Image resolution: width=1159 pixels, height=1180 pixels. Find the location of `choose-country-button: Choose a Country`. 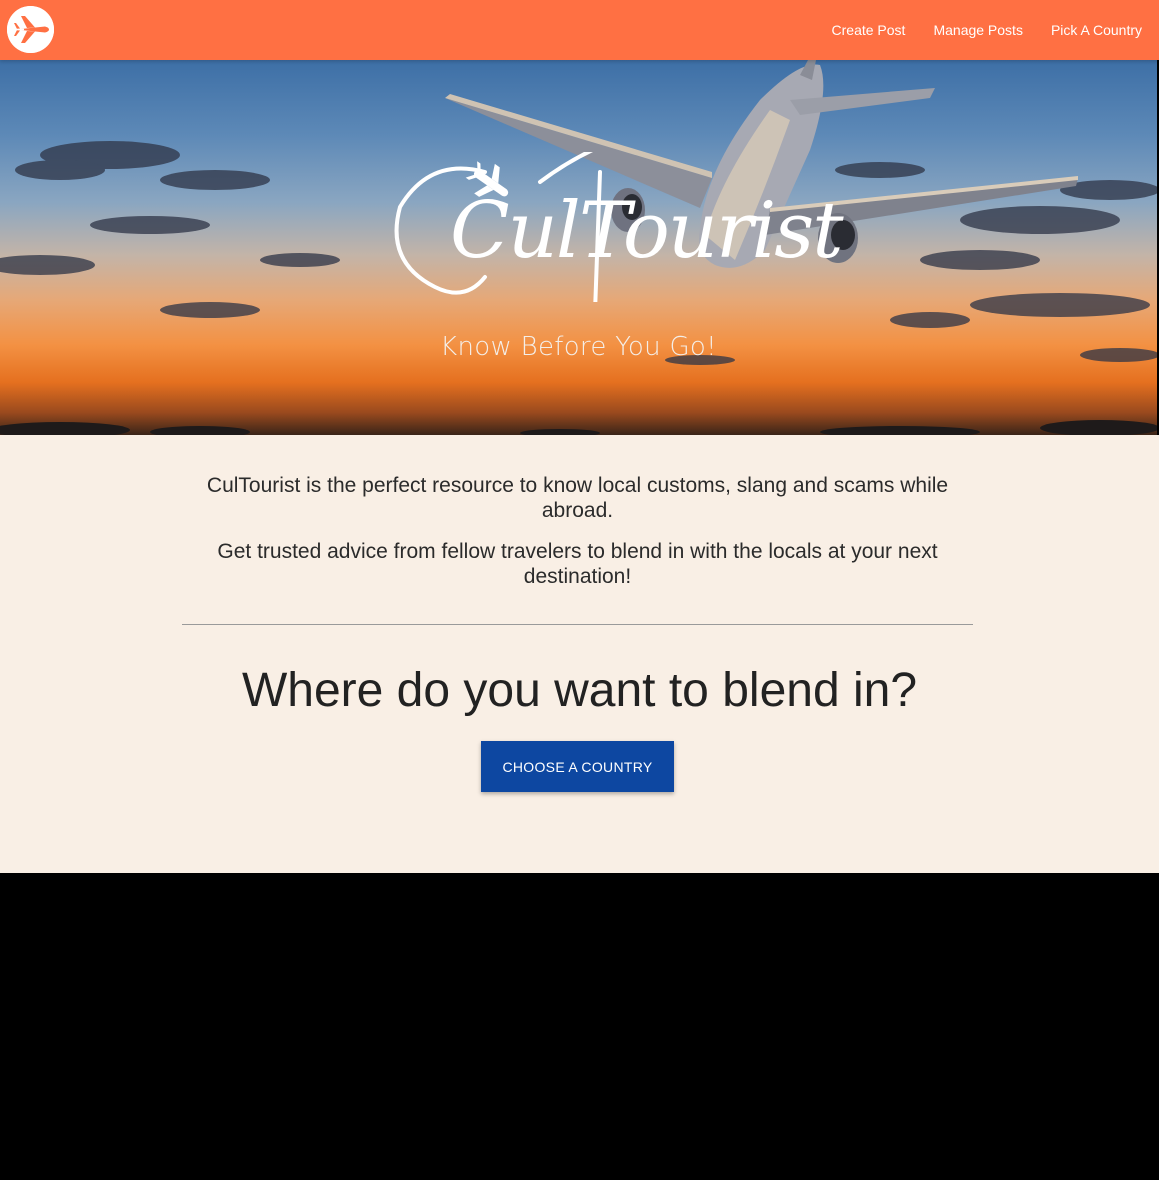

choose-country-button: Choose a Country is located at coordinates (577, 766).